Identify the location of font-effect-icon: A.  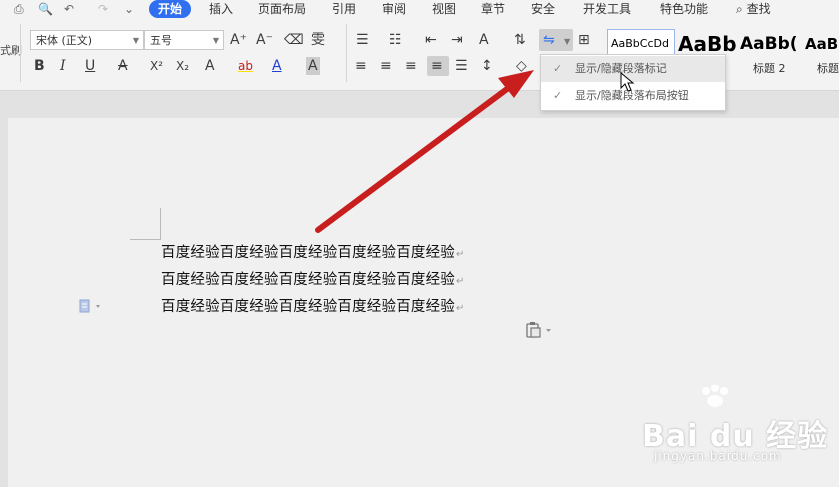
(210, 66).